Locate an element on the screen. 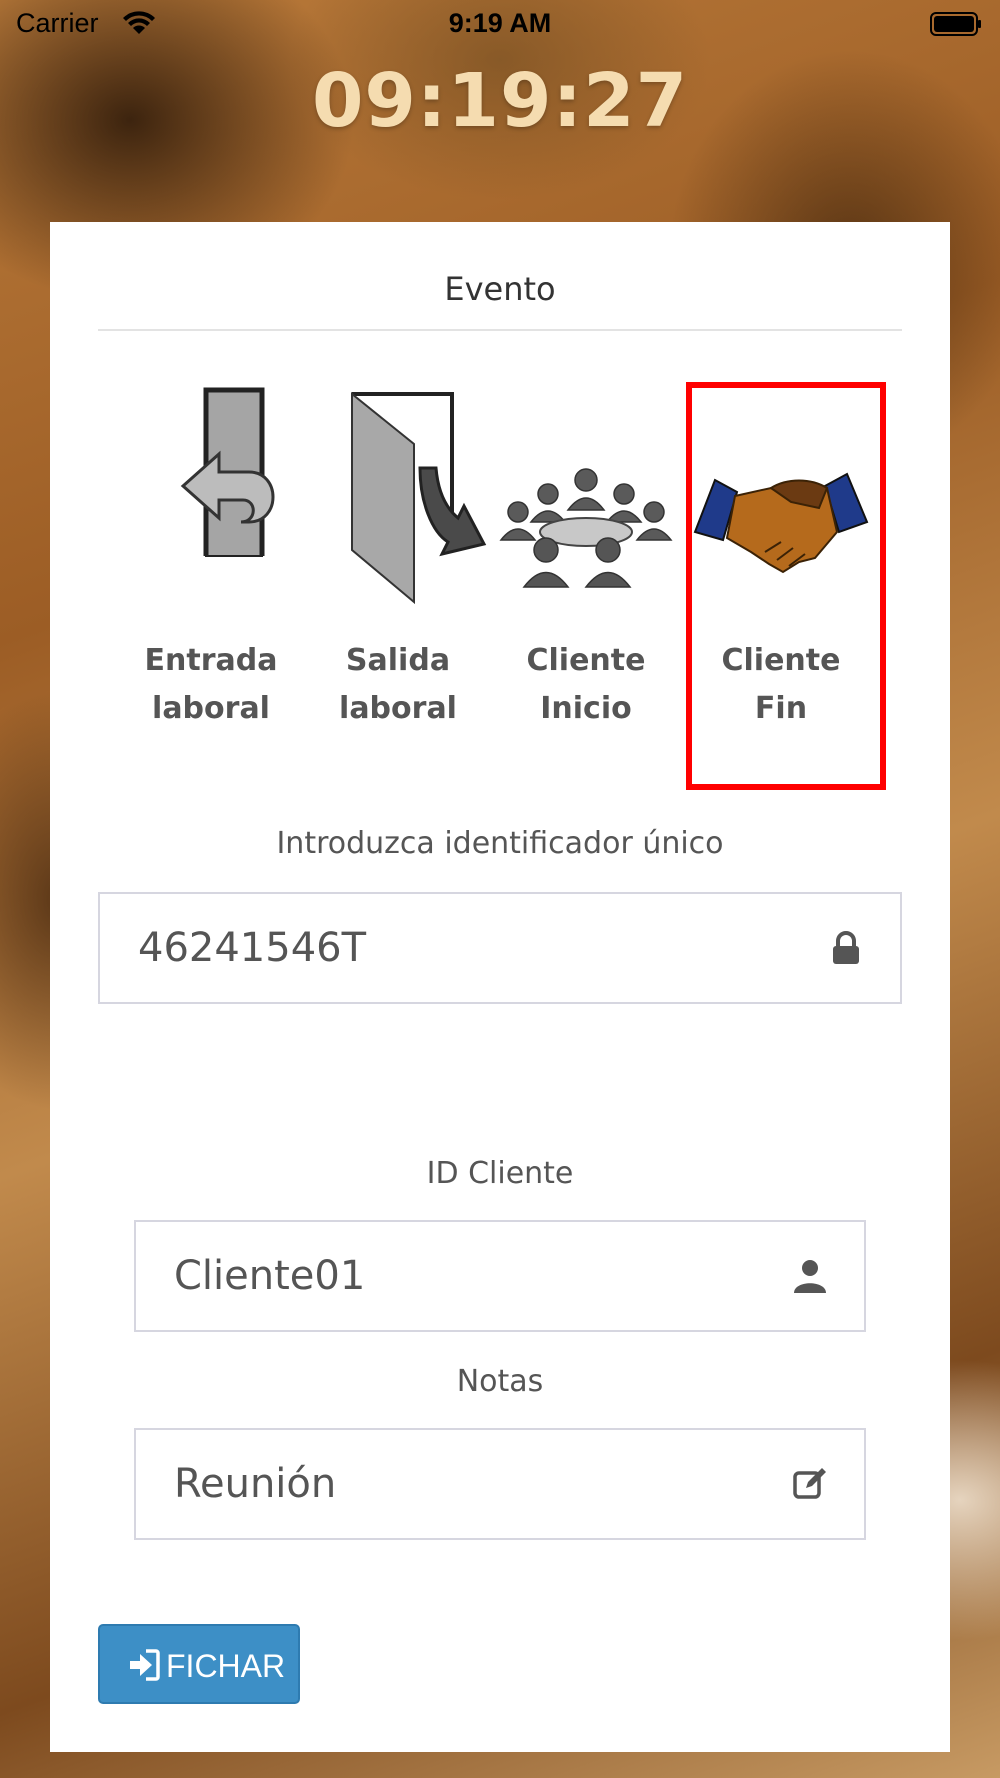 This screenshot has width=1000, height=1778. notes-label: Notas is located at coordinates (500, 1381).